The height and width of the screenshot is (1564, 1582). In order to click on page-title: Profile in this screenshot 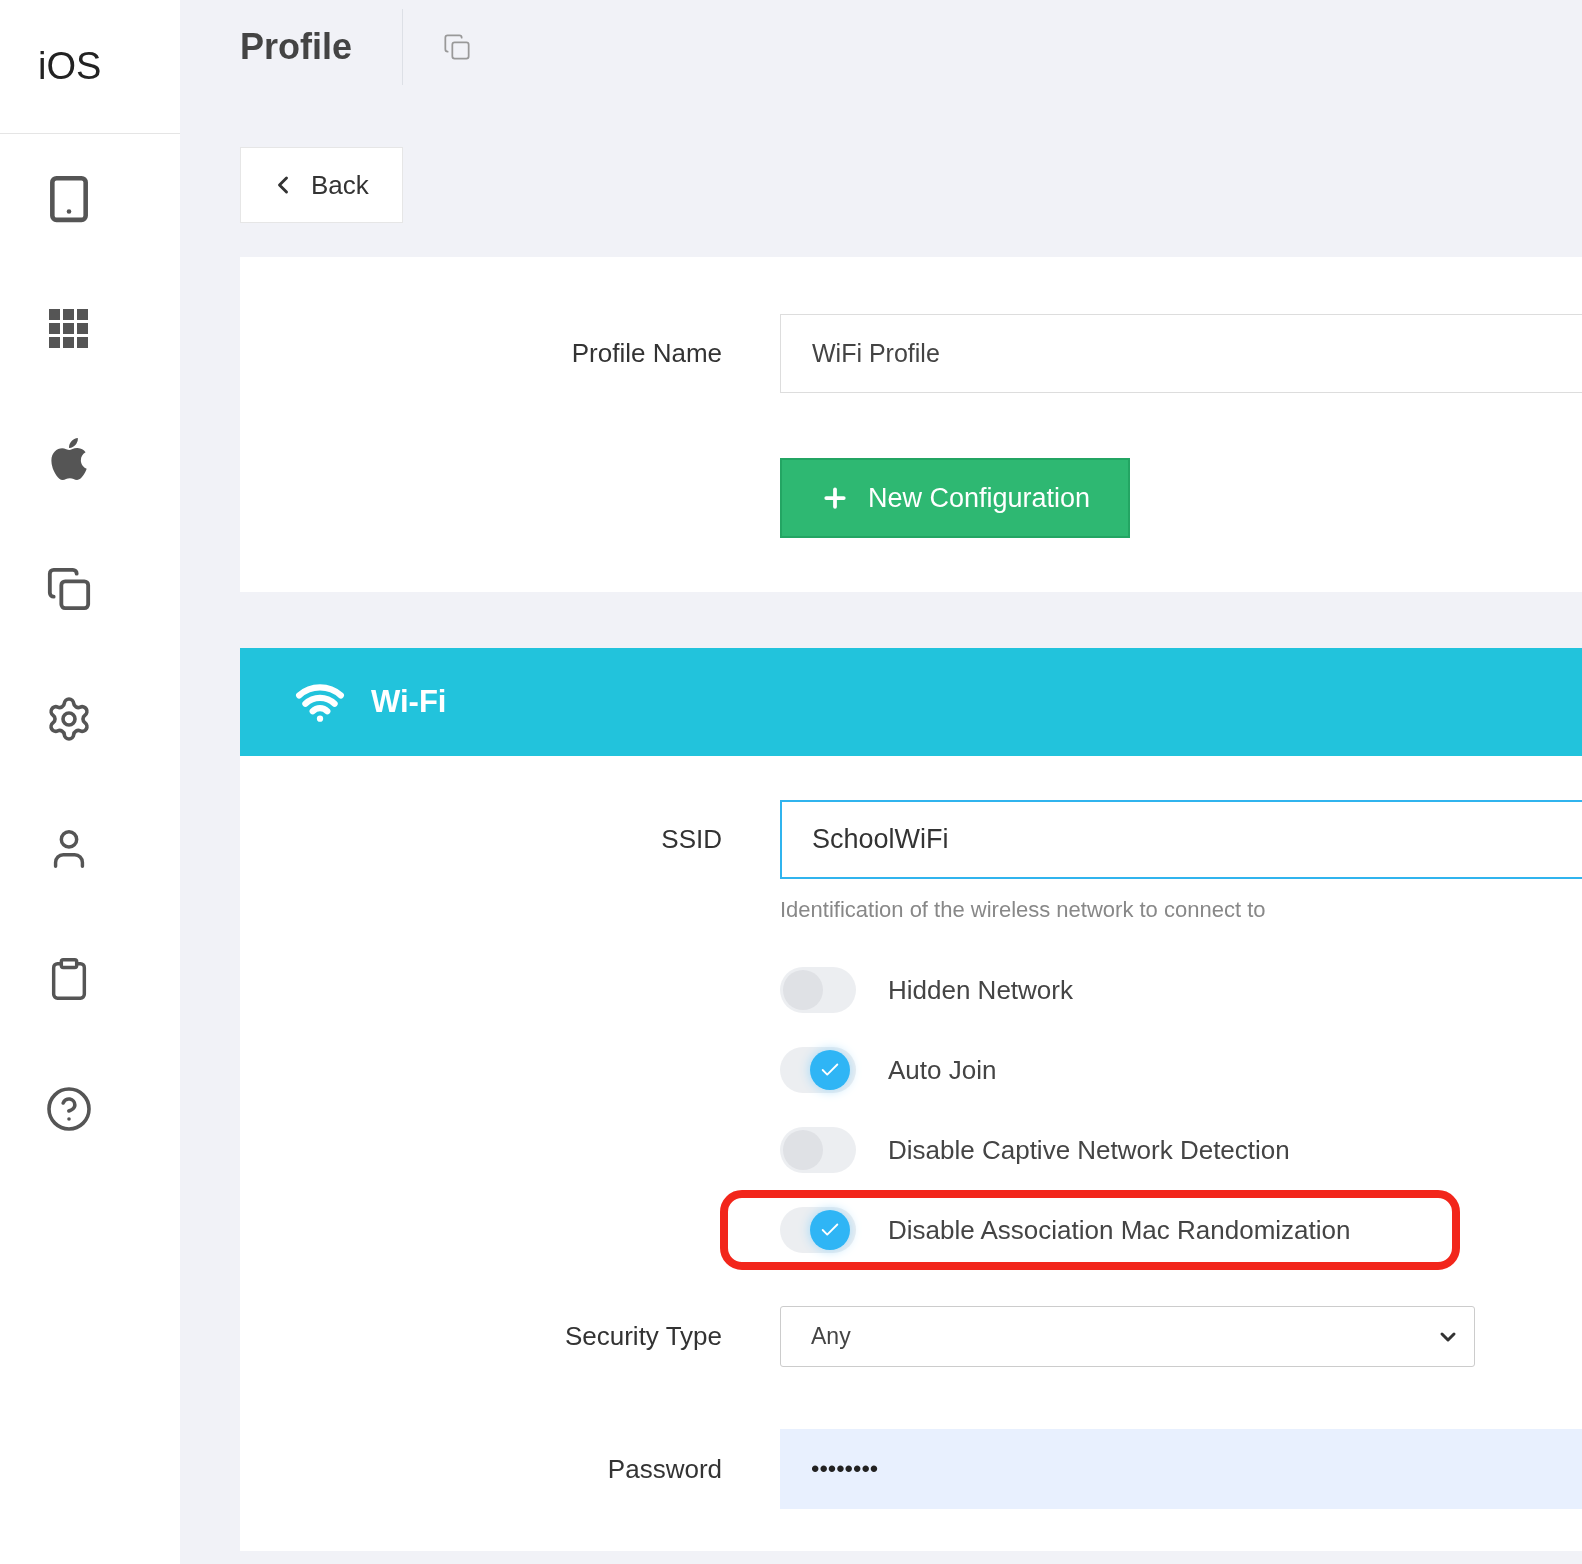, I will do `click(297, 47)`.